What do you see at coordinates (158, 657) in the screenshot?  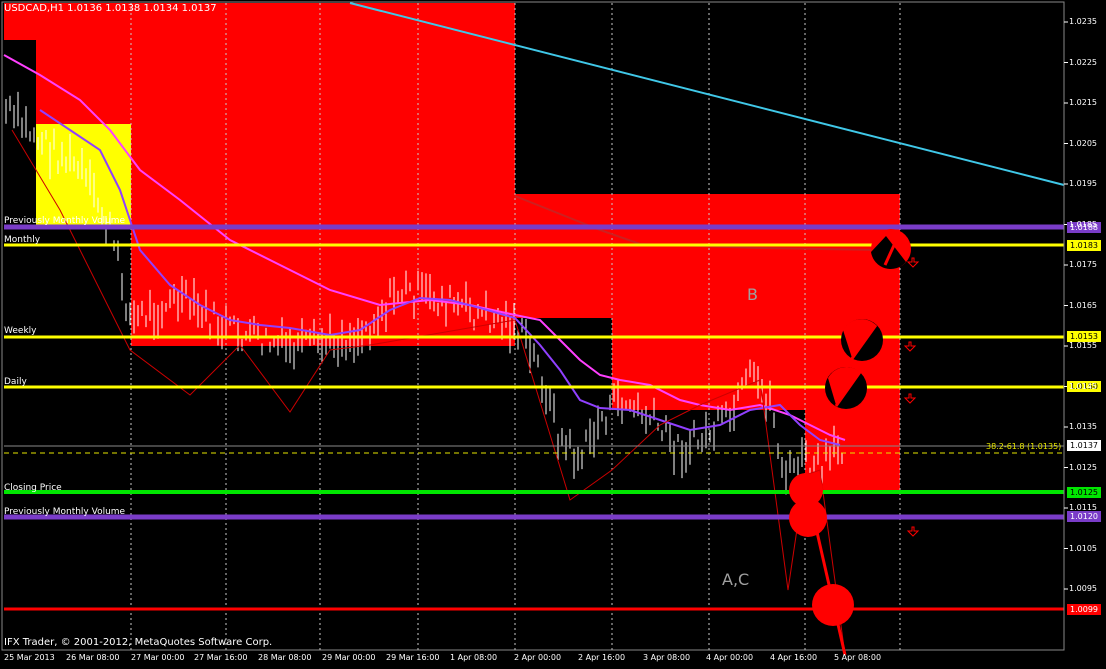 I see `x-tick-label: 27 Mar 00:00` at bounding box center [158, 657].